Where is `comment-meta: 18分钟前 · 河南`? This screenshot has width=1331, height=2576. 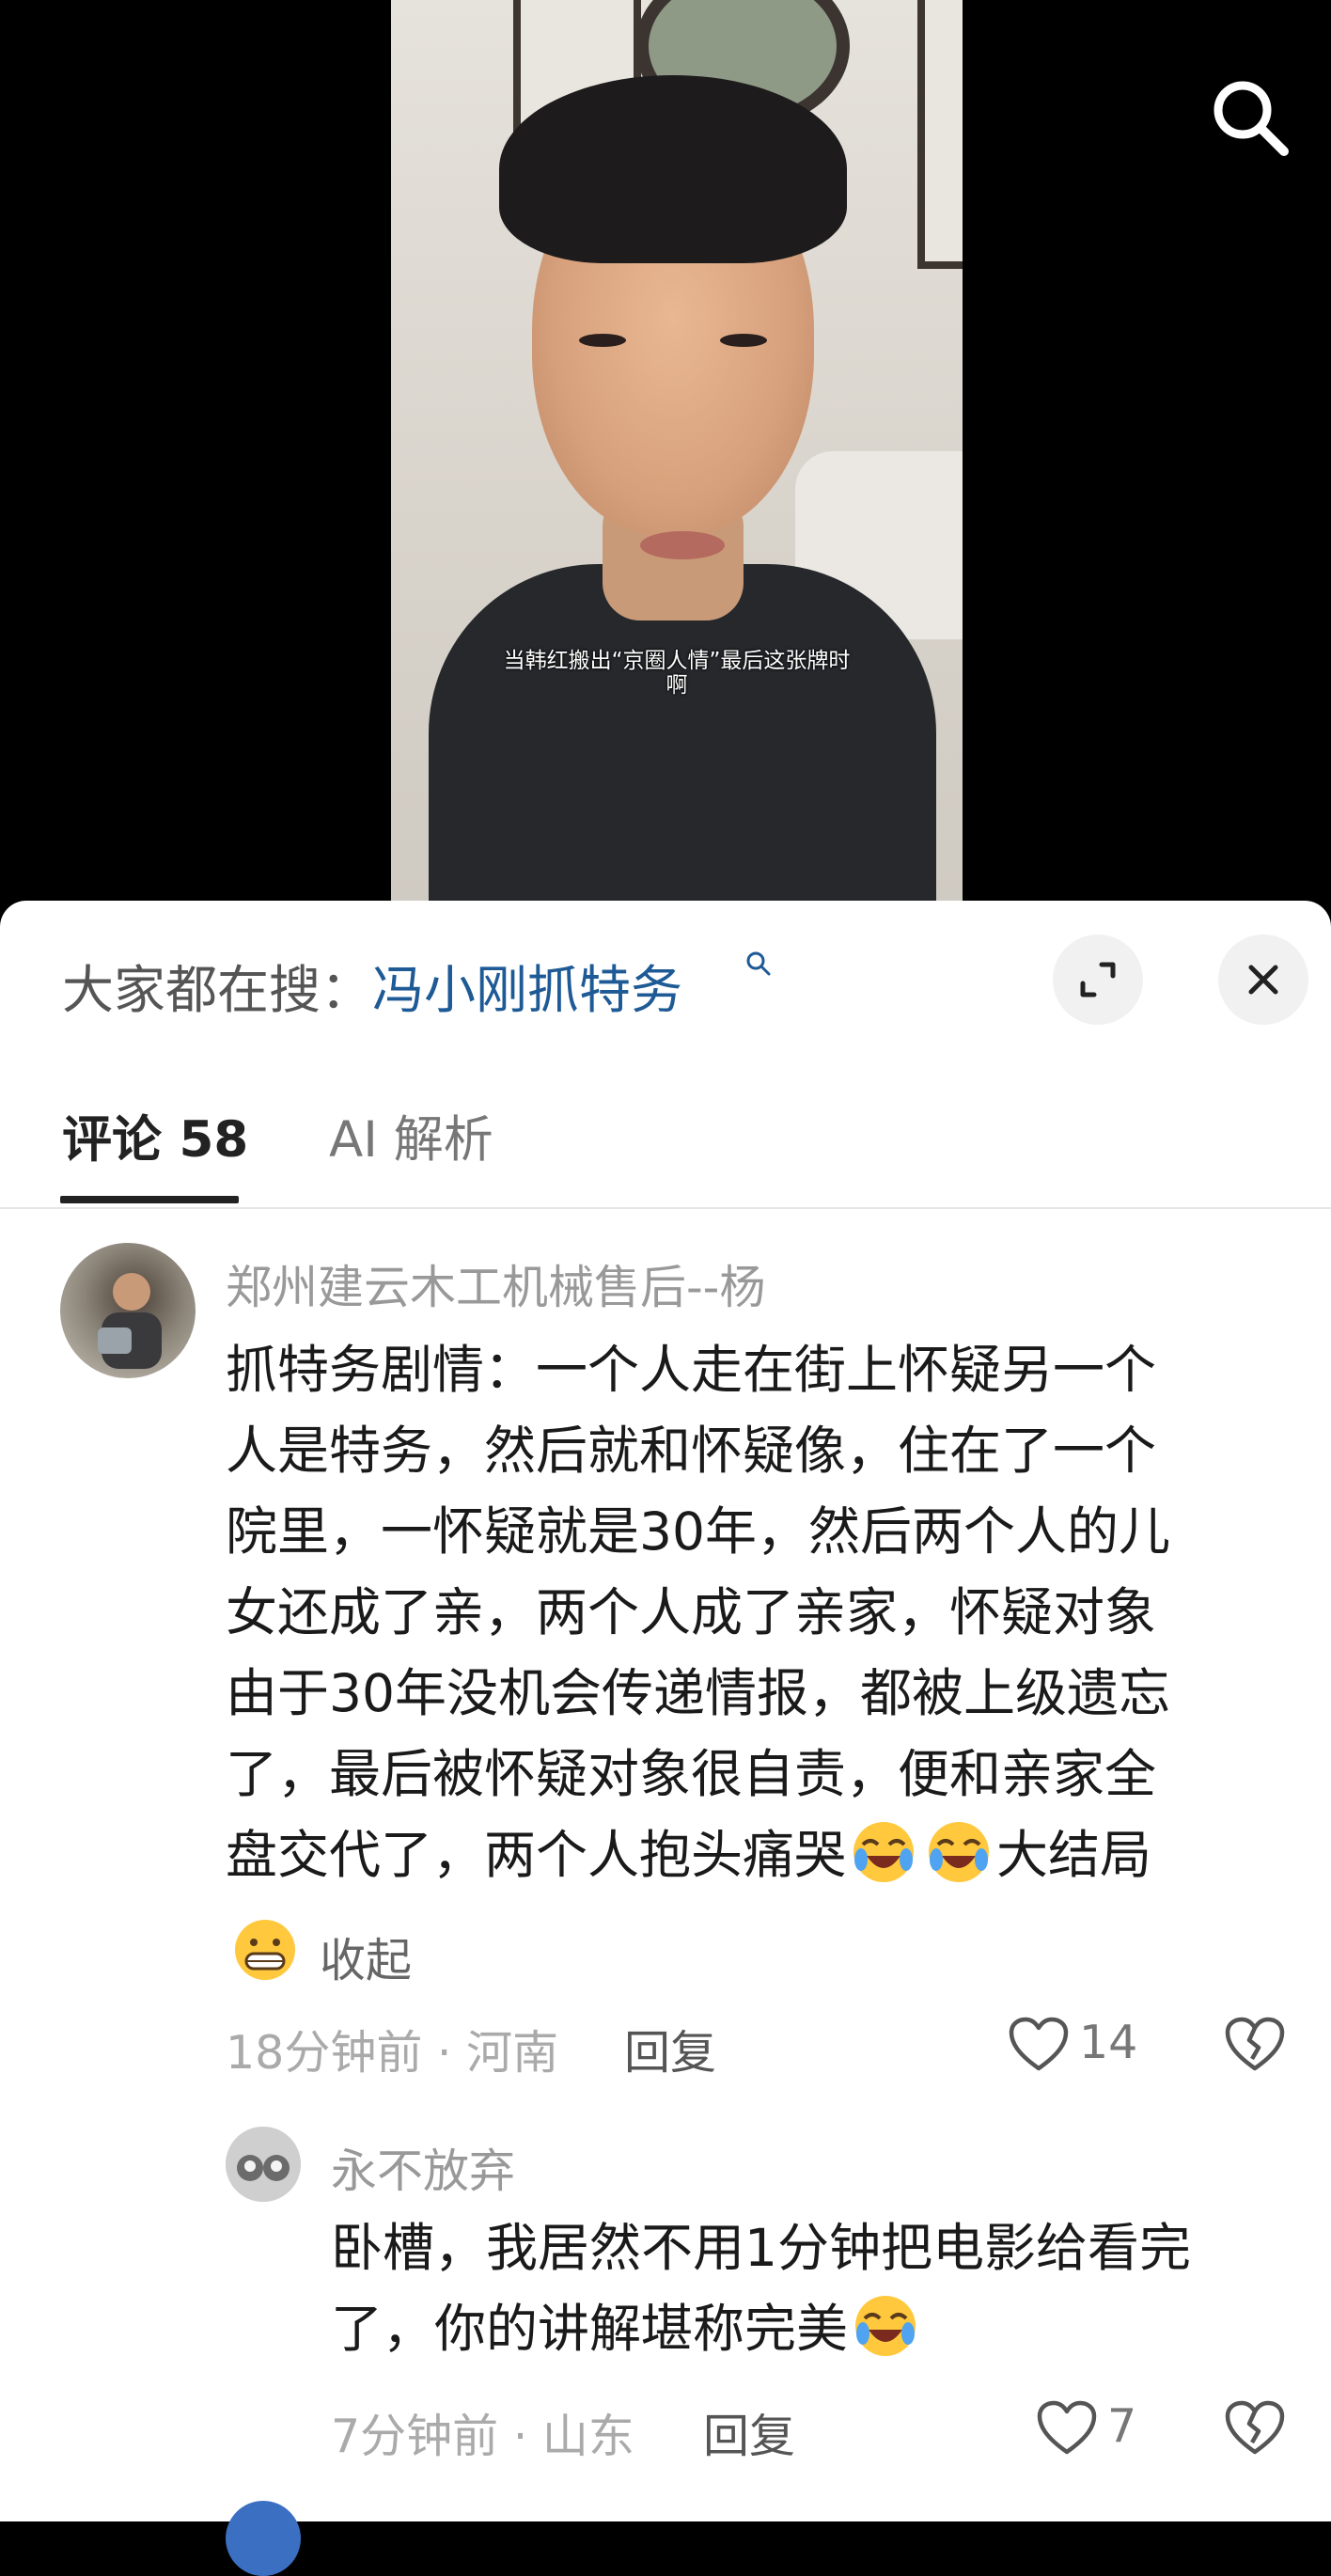 comment-meta: 18分钟前 · 河南 is located at coordinates (392, 2053).